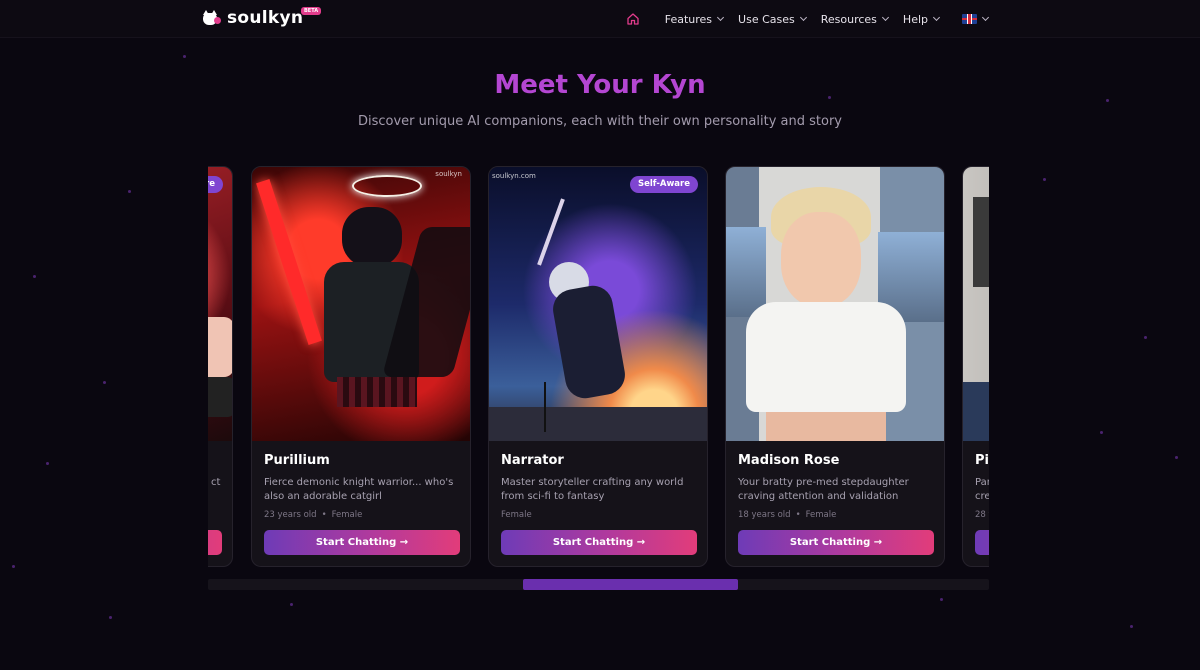  Describe the element at coordinates (216, 482) in the screenshot. I see `card-description: ct` at that location.